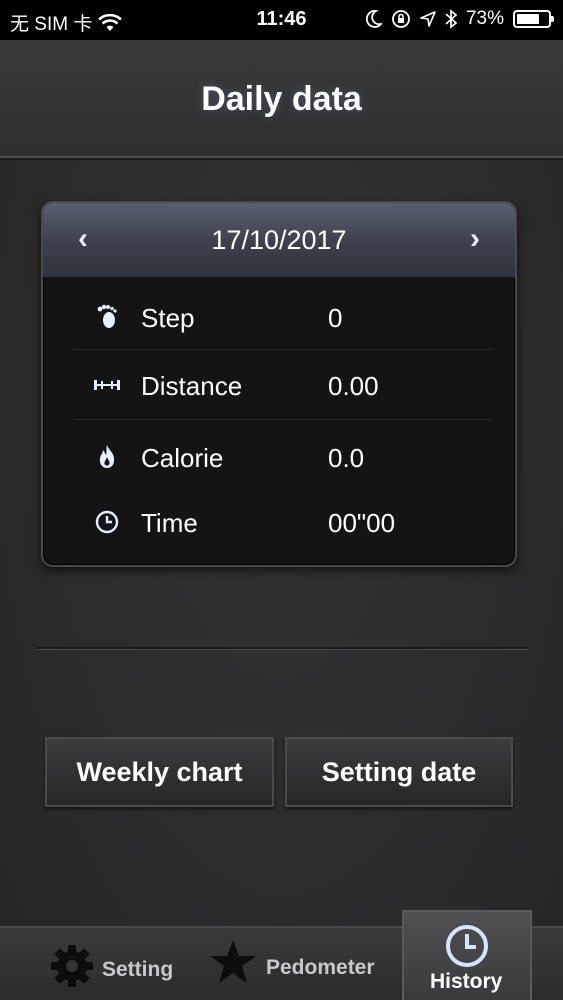 This screenshot has width=563, height=1000. I want to click on setting-date-button: Setting date, so click(399, 772).